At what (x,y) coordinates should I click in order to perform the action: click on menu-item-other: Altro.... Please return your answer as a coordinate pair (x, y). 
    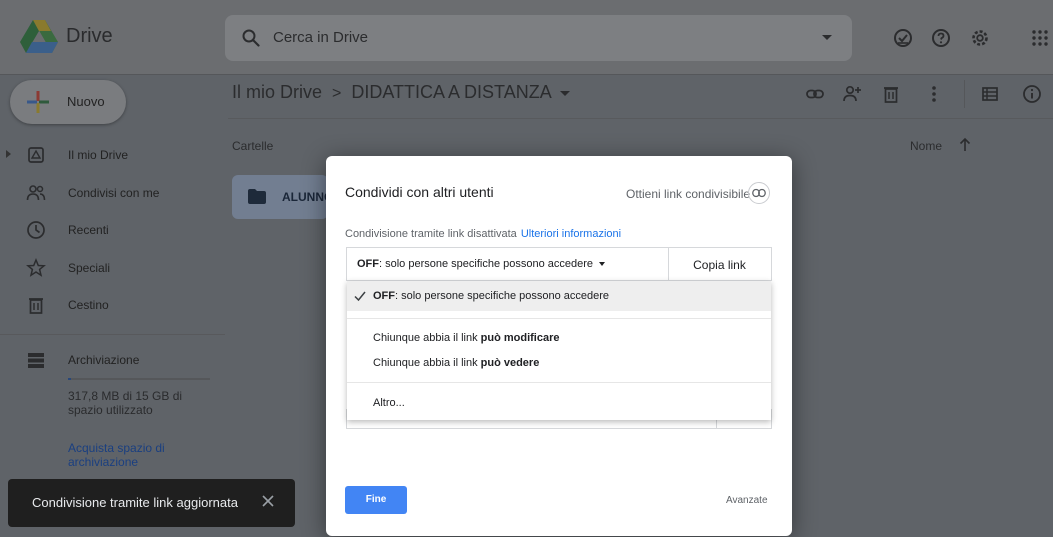
    Looking at the image, I should click on (559, 402).